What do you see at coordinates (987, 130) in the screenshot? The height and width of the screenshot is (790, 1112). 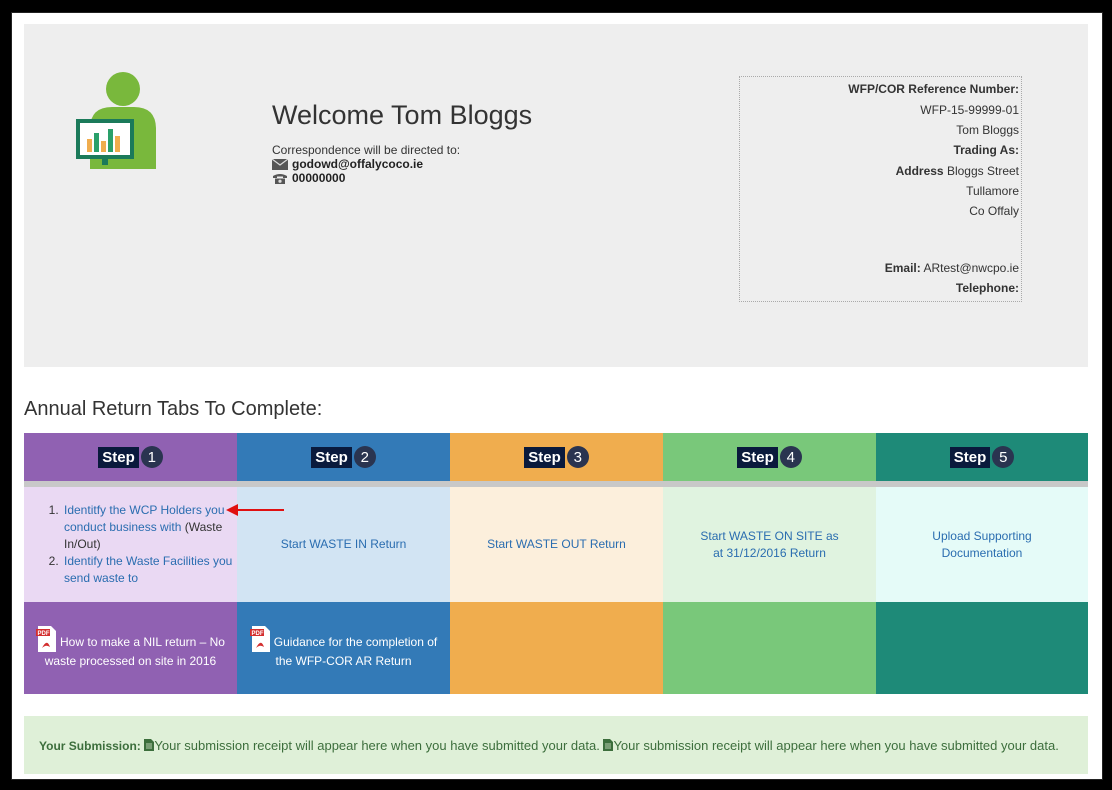 I see `ref-name: Tom Bloggs` at bounding box center [987, 130].